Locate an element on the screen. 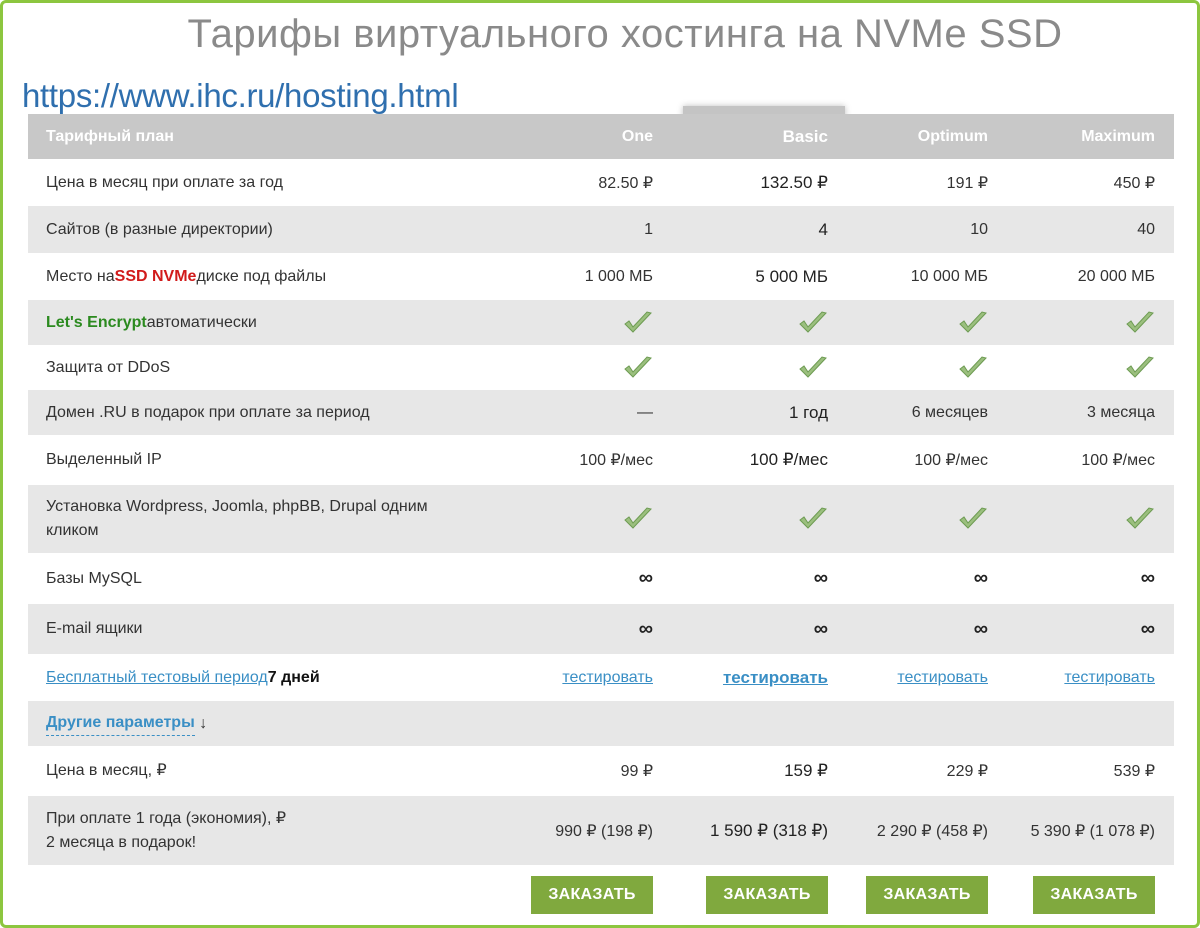 The image size is (1200, 928). cell-maximum: 450 ₽ is located at coordinates (1134, 183).